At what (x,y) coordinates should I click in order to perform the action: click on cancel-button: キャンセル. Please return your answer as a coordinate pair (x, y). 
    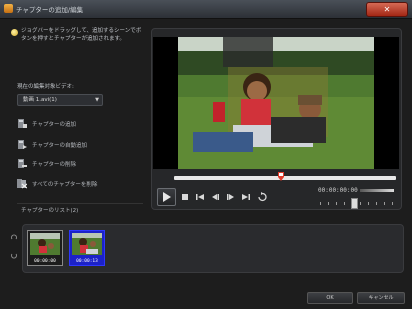
    Looking at the image, I should click on (381, 298).